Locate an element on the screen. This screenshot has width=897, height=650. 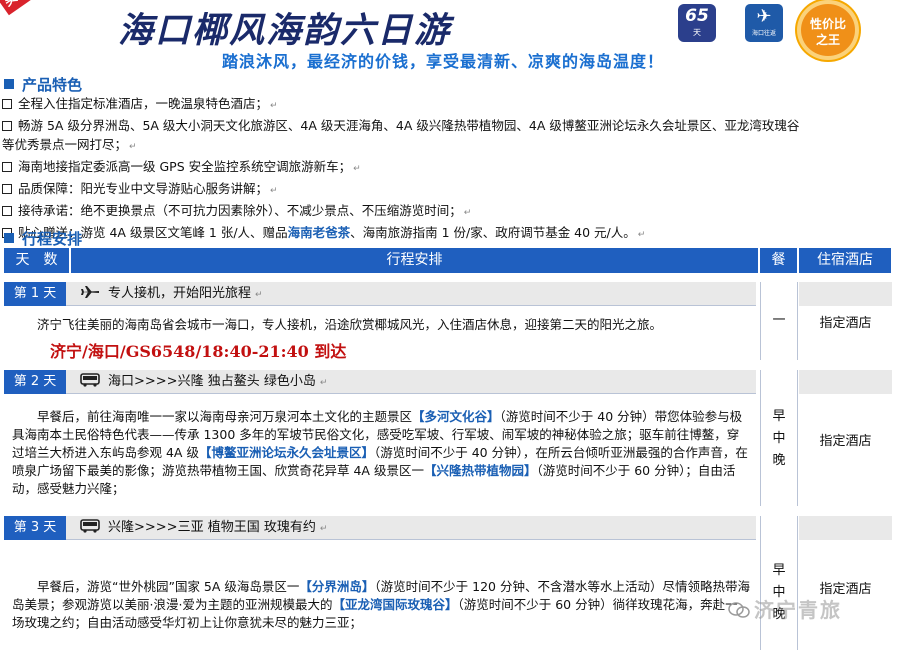
corner-ribbon: 买下 is located at coordinates (24, 8).